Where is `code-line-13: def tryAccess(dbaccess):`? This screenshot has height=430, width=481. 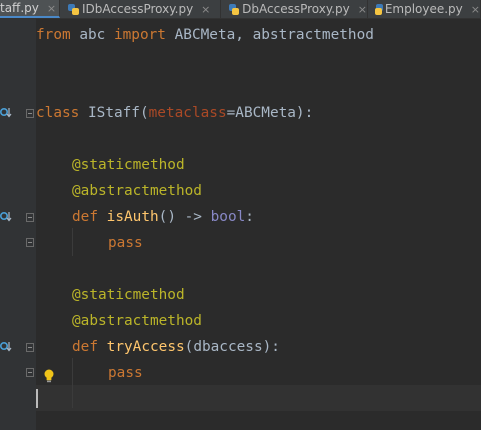
code-line-13: def tryAccess(dbaccess): is located at coordinates (176, 347).